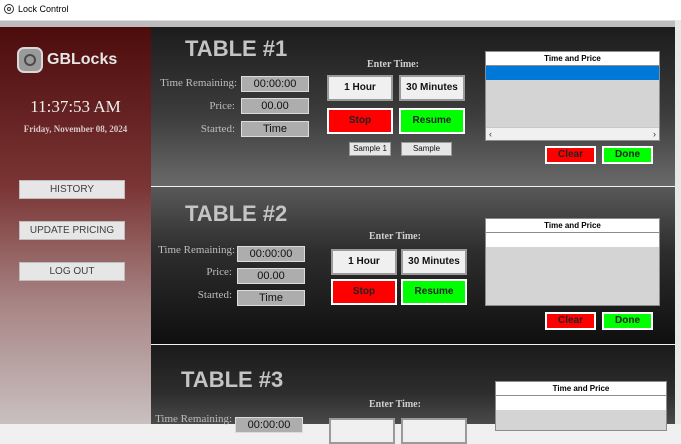 This screenshot has height=444, width=681. Describe the element at coordinates (269, 425) in the screenshot. I see `table-3-time-remaining: 00:00:00` at that location.